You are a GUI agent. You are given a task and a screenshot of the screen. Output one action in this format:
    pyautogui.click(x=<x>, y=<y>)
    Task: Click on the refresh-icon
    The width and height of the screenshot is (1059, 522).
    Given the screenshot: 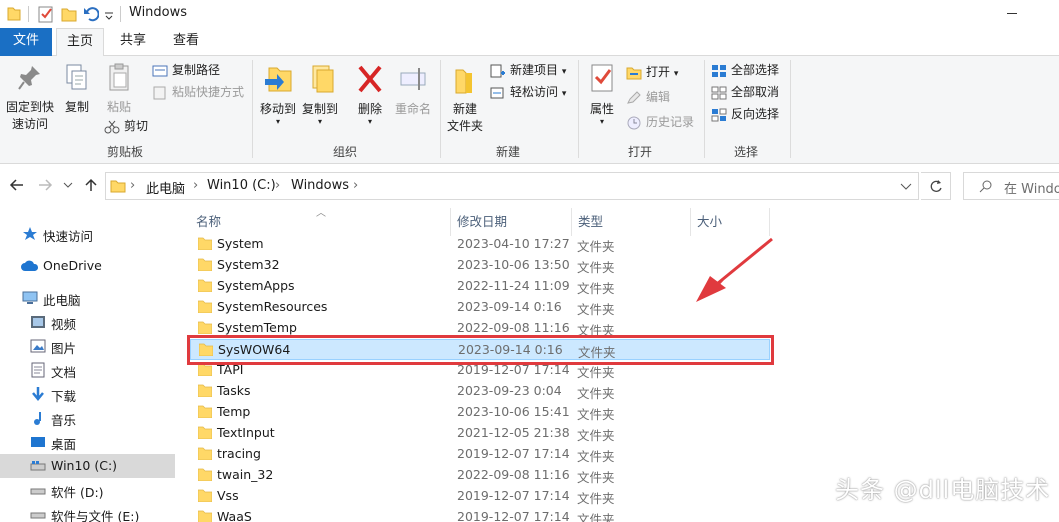 What is the action you would take?
    pyautogui.click(x=936, y=186)
    